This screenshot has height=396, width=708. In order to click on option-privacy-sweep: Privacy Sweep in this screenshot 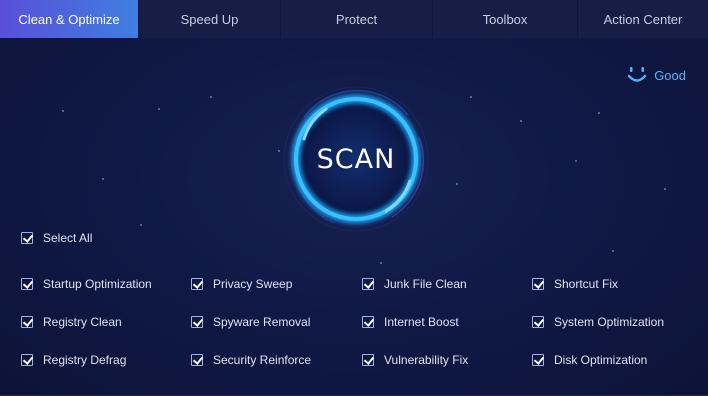, I will do `click(241, 284)`.